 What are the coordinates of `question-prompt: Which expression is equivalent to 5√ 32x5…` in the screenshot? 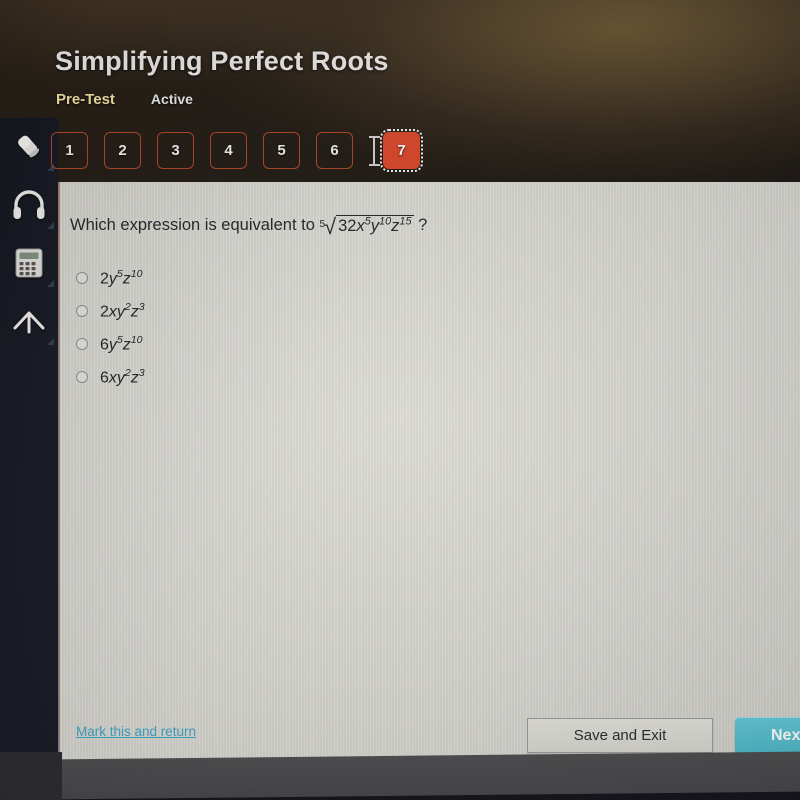 It's located at (249, 226).